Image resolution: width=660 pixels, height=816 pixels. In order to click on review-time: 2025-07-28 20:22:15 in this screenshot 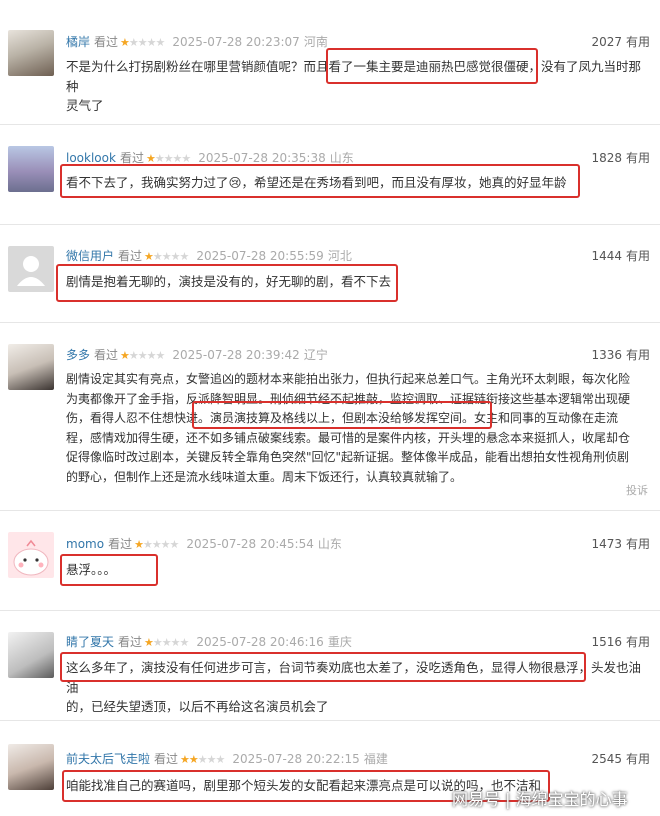, I will do `click(296, 759)`.